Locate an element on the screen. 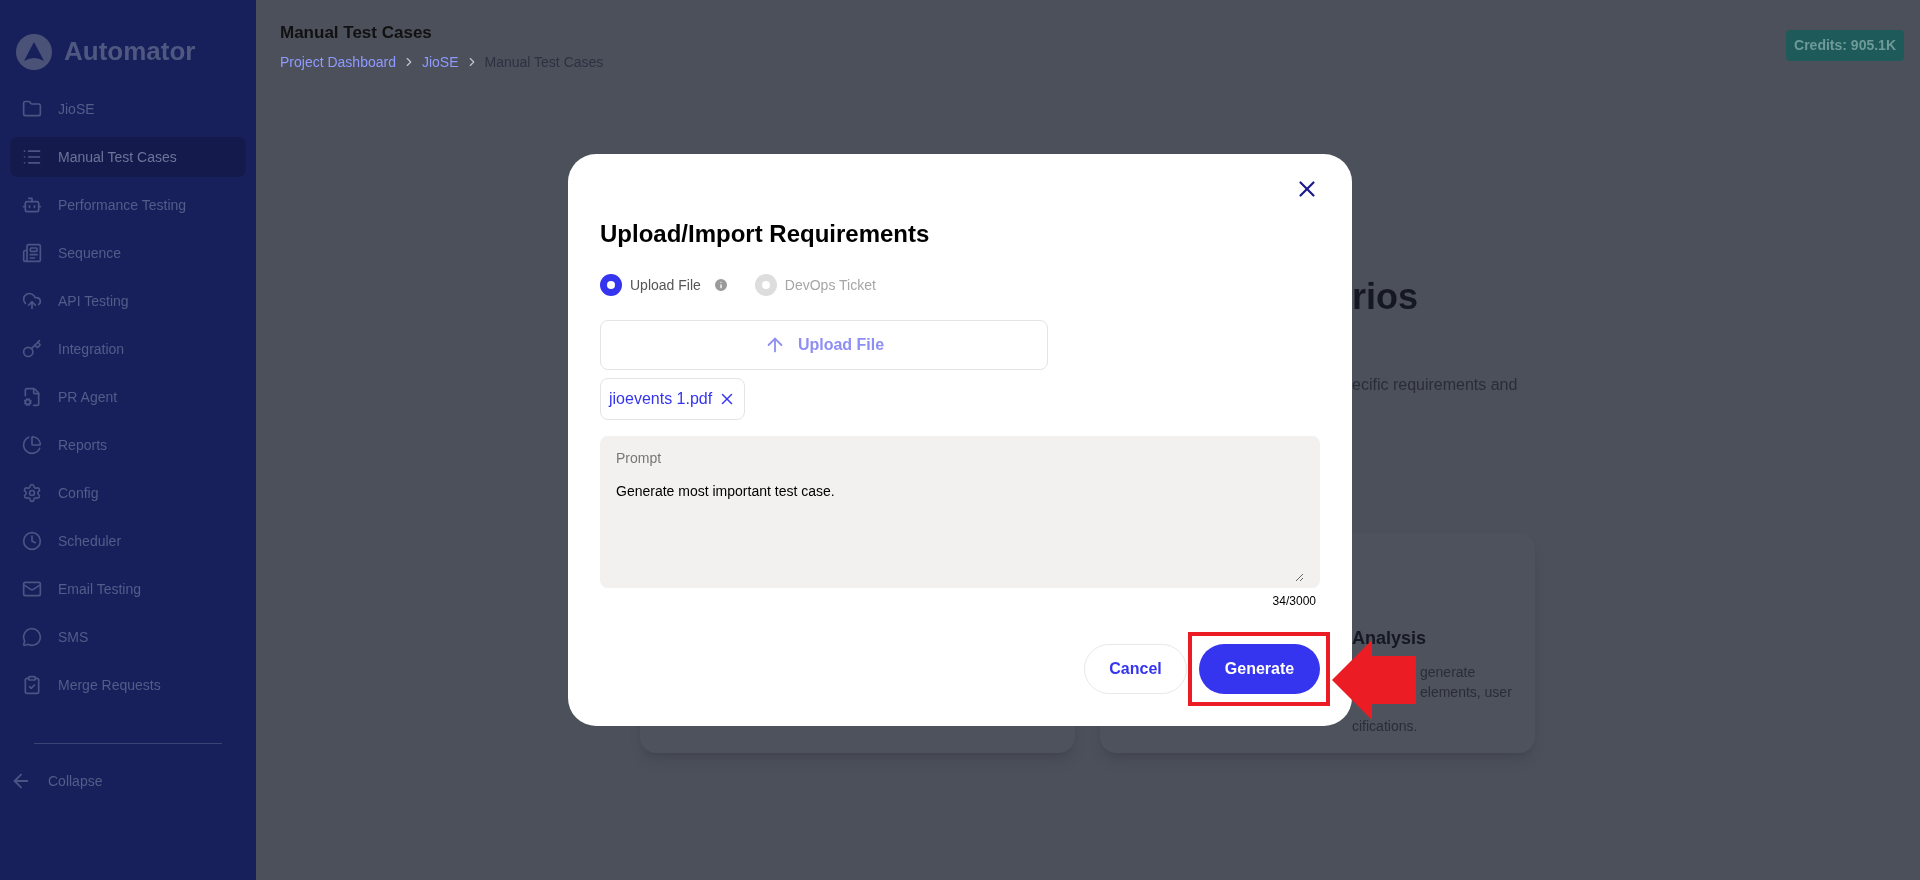 Image resolution: width=1920 pixels, height=880 pixels. page-title: Manual Test Cases is located at coordinates (356, 33).